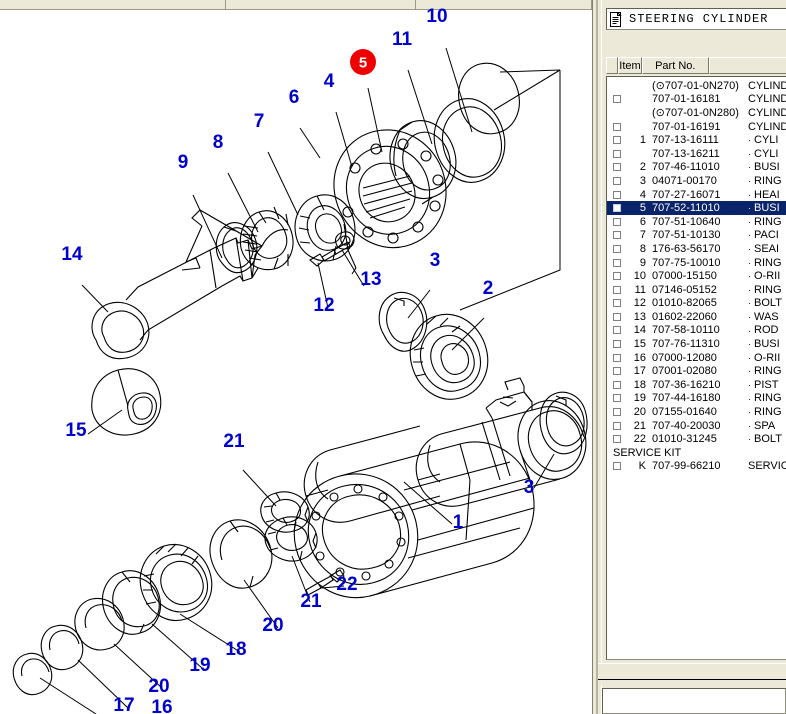  I want to click on part-22-bolt, so click(325, 582).